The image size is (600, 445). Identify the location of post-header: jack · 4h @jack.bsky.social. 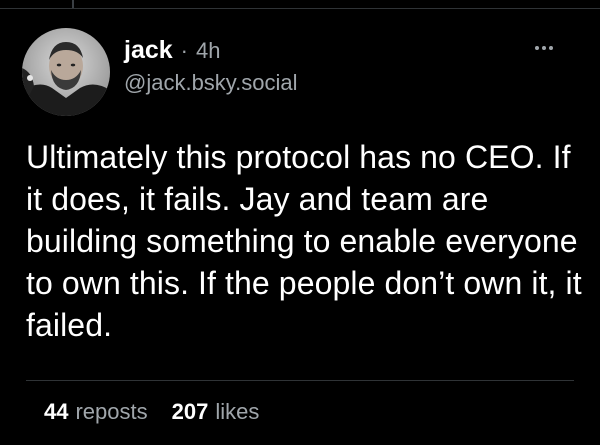
(332, 66).